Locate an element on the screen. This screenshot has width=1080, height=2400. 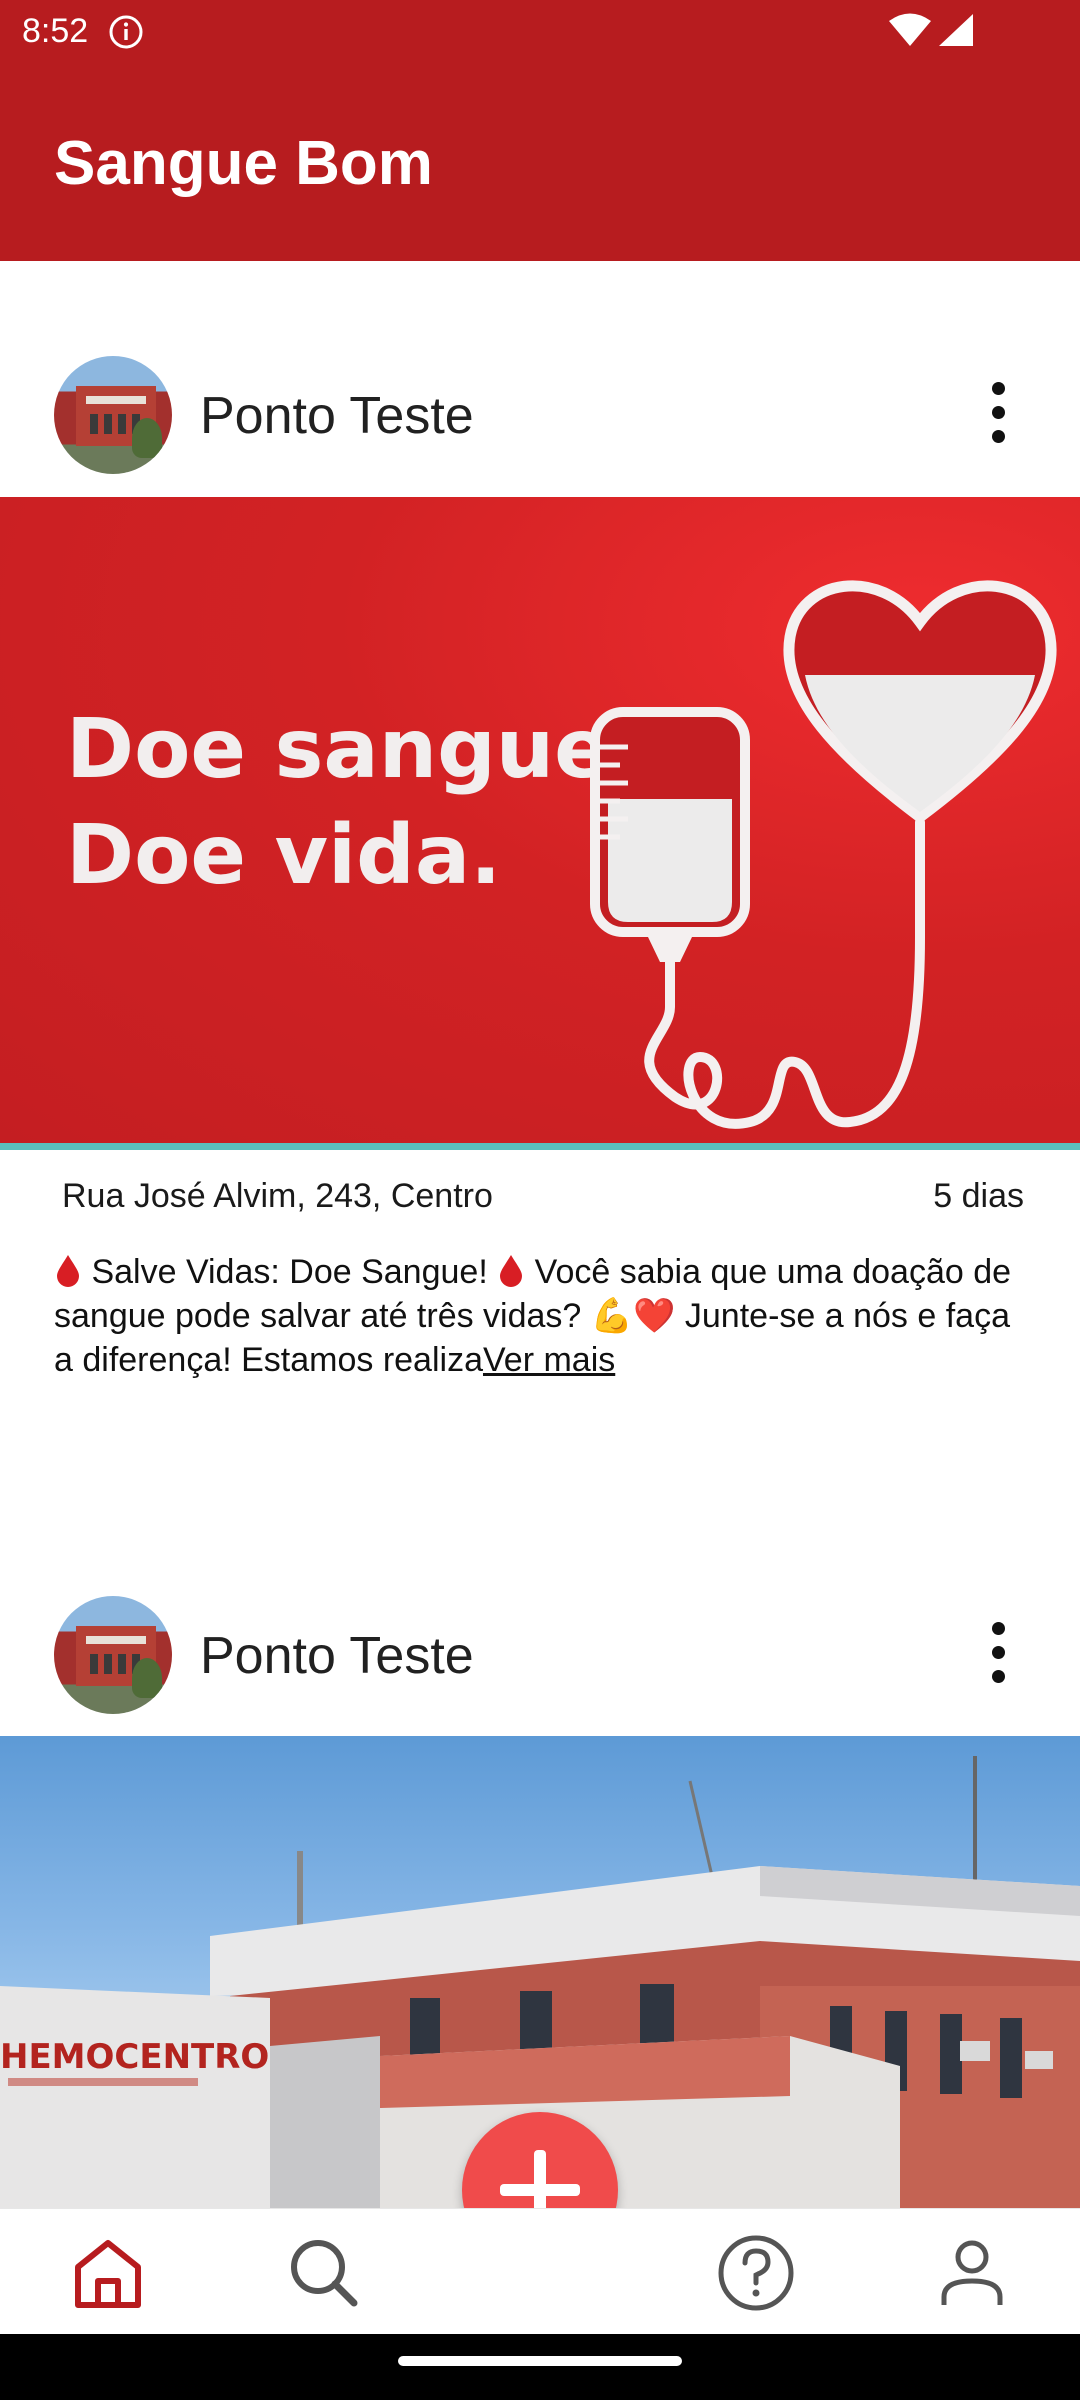
nav-help is located at coordinates (756, 2273).